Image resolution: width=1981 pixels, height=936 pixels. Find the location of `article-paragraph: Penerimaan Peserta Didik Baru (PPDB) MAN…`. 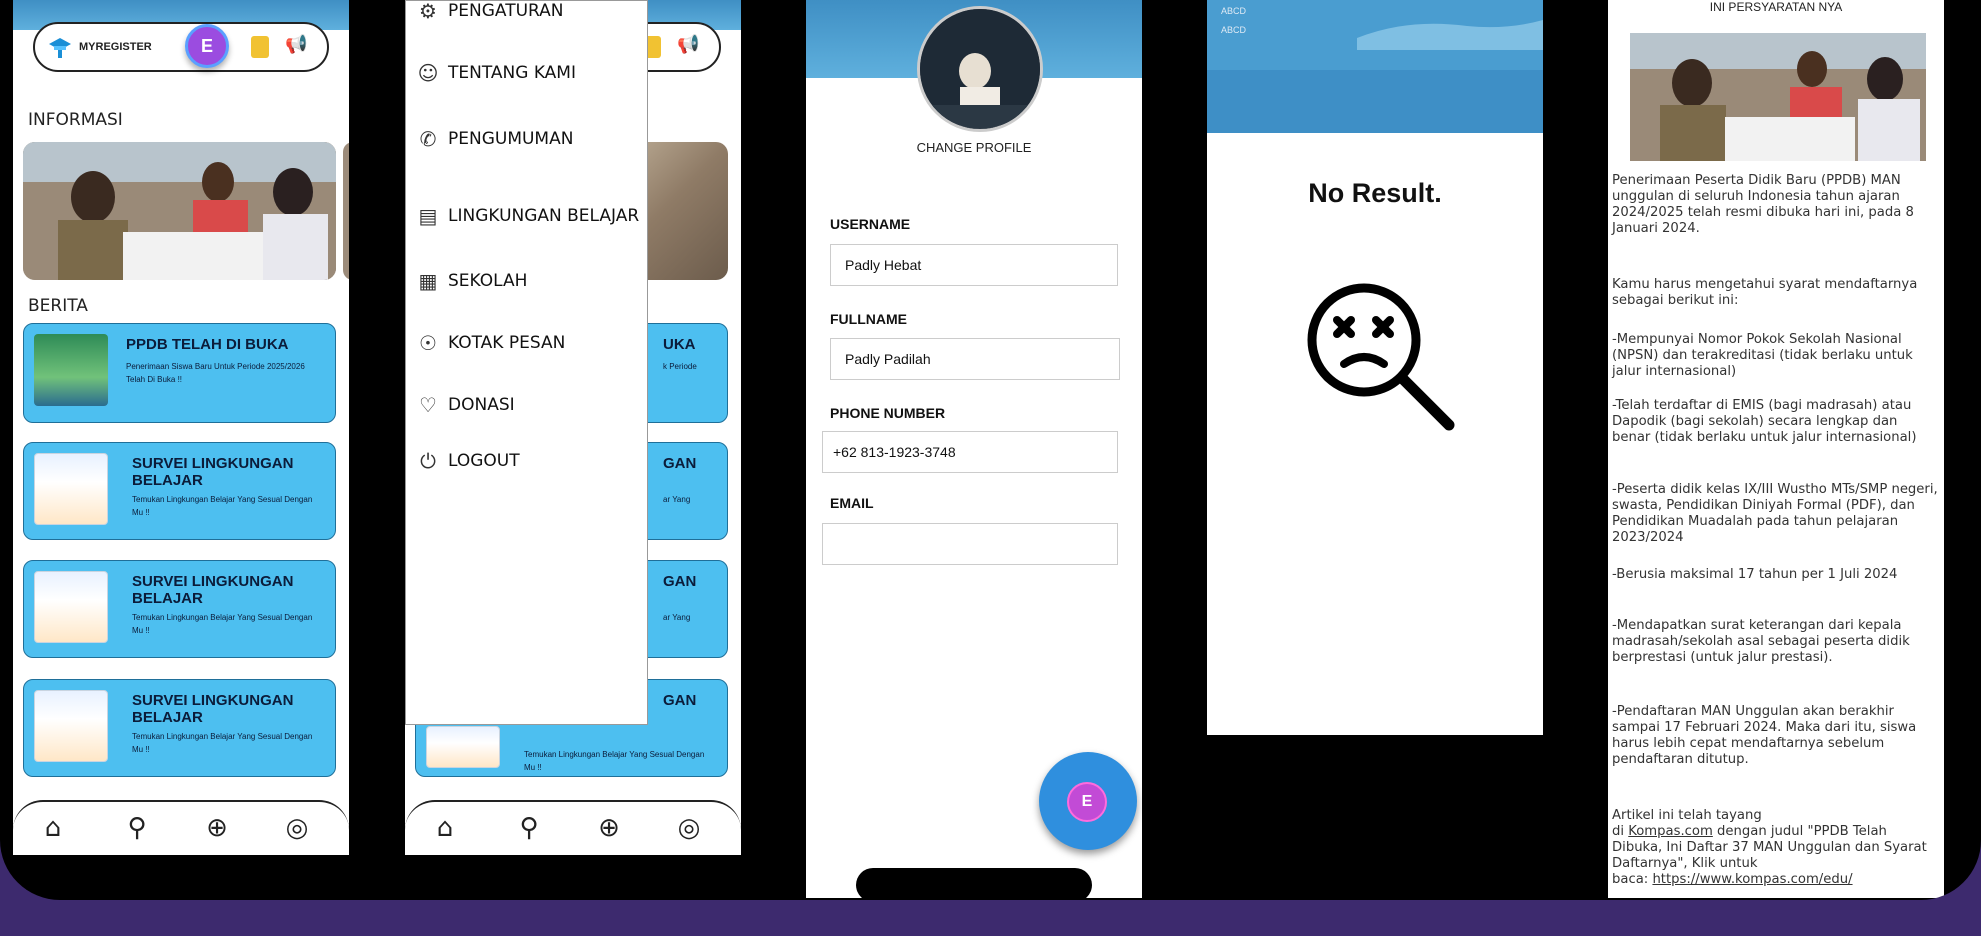

article-paragraph: Penerimaan Peserta Didik Baru (PPDB) MAN… is located at coordinates (1763, 204).